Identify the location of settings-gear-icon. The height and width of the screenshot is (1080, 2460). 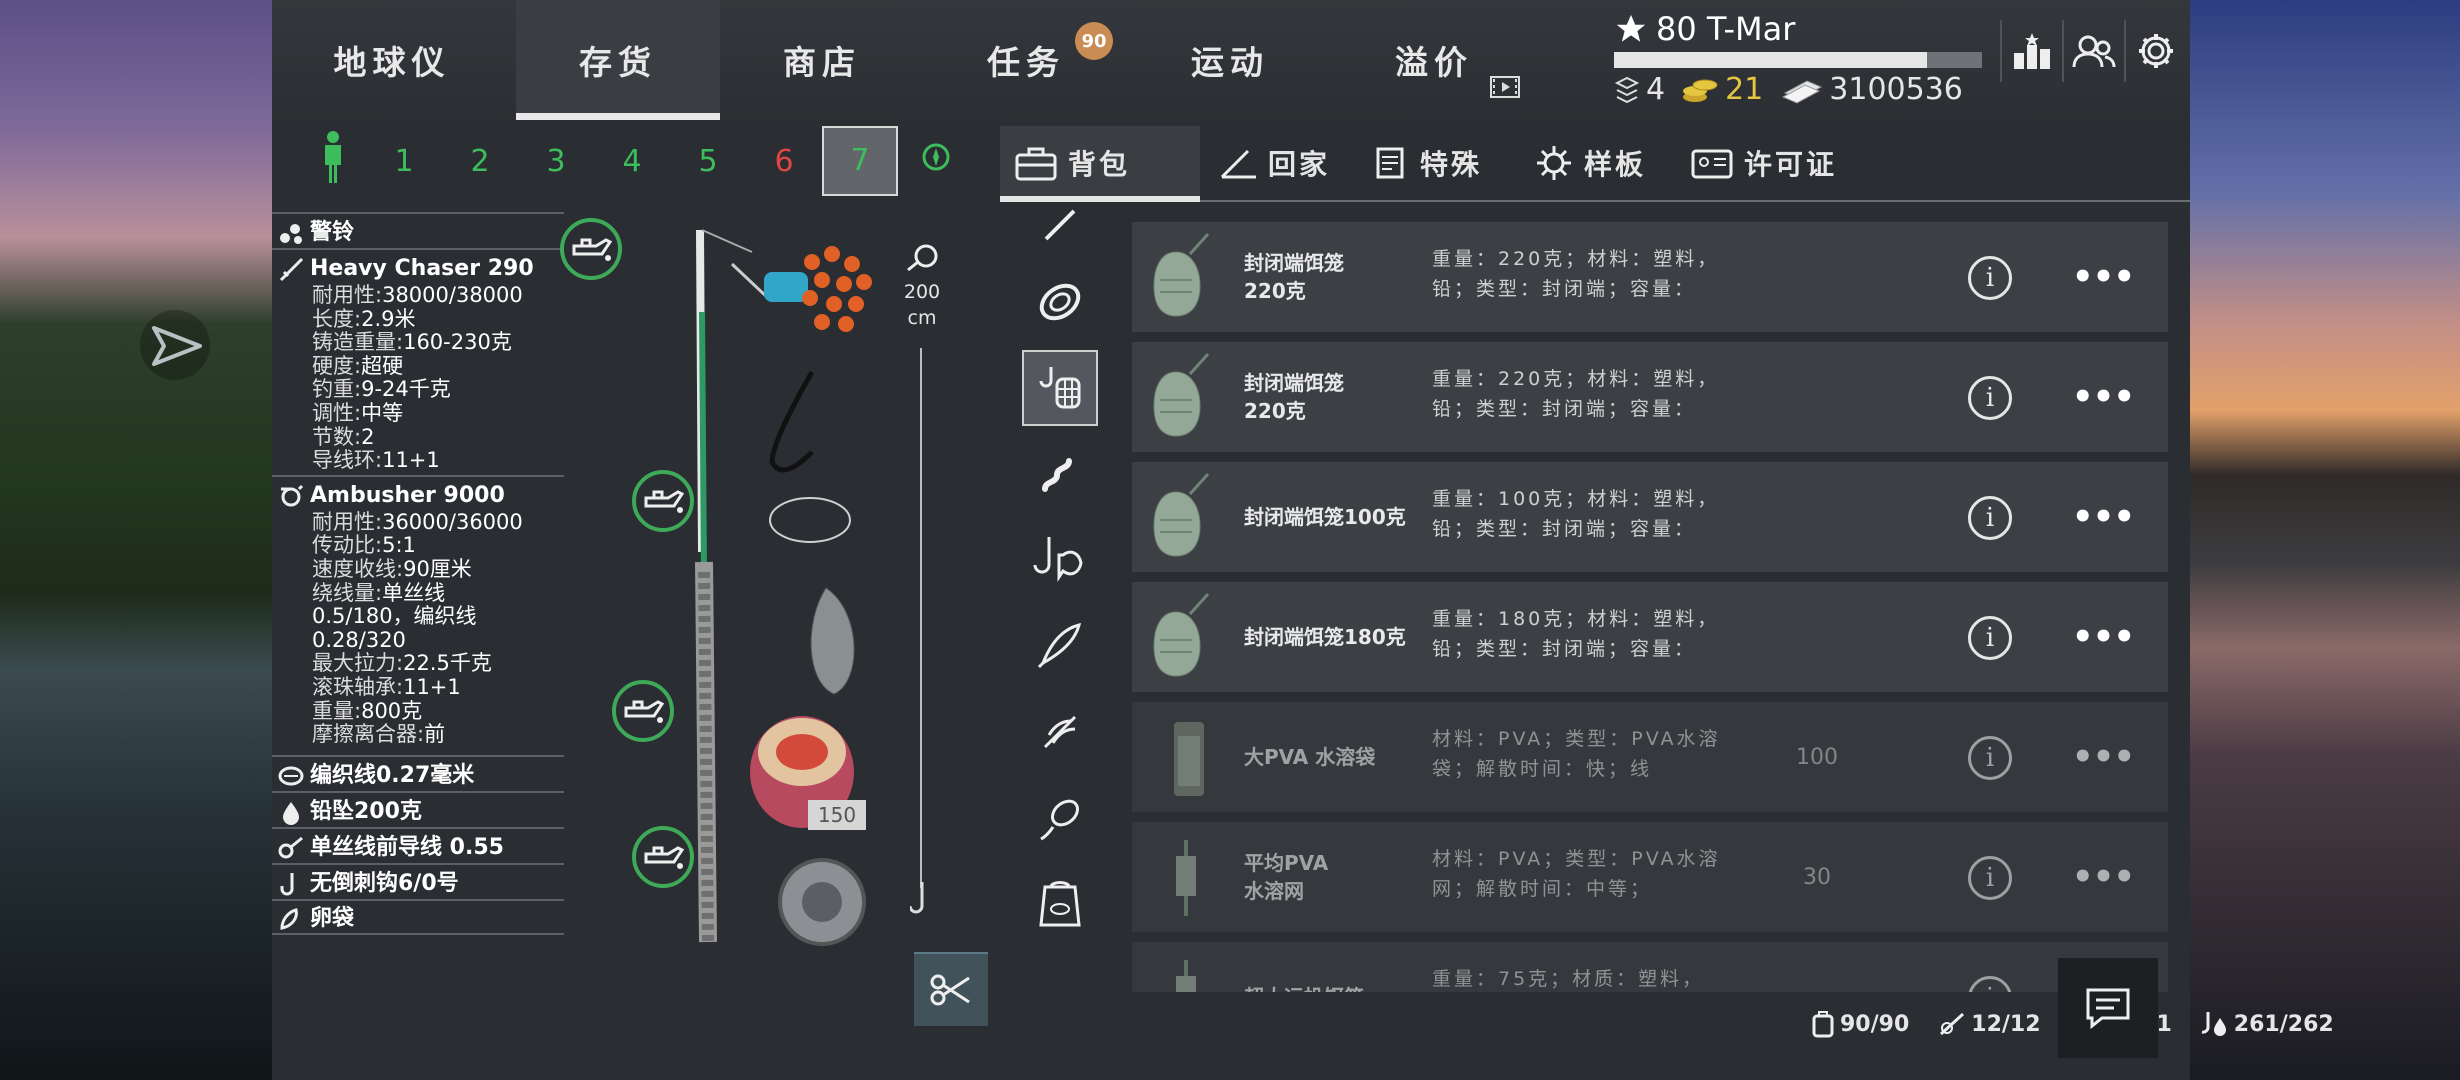
(2155, 51).